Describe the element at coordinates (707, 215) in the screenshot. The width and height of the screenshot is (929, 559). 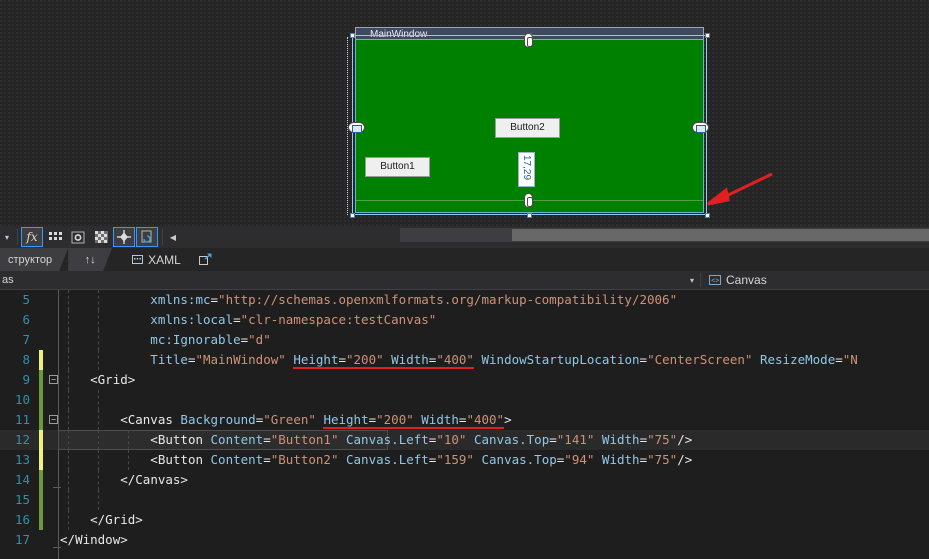
I see `resize-grip-bottom-right` at that location.